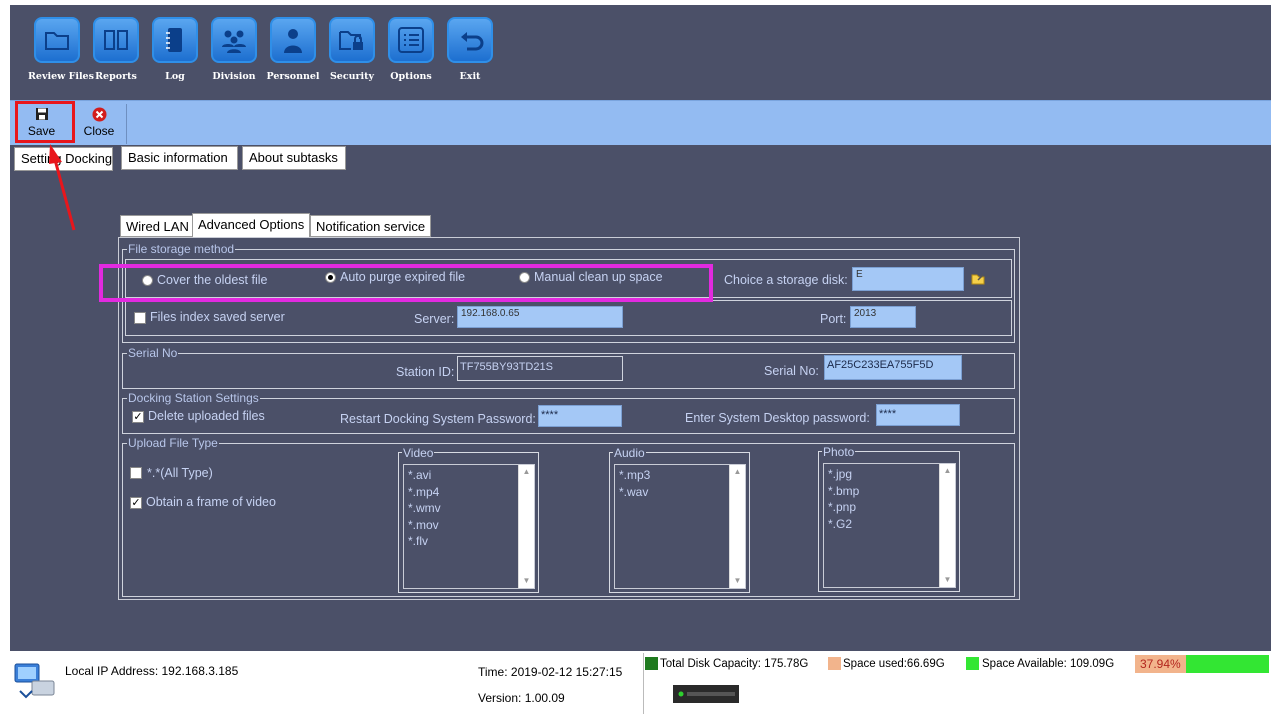 This screenshot has height=714, width=1280. I want to click on delete-uploaded-label: Delete uploaded files, so click(206, 416).